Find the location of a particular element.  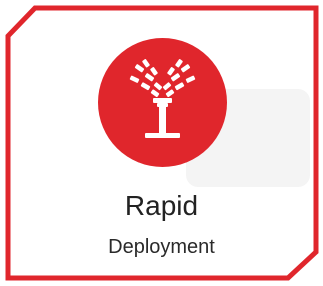

sprinkler-icon is located at coordinates (162, 98).